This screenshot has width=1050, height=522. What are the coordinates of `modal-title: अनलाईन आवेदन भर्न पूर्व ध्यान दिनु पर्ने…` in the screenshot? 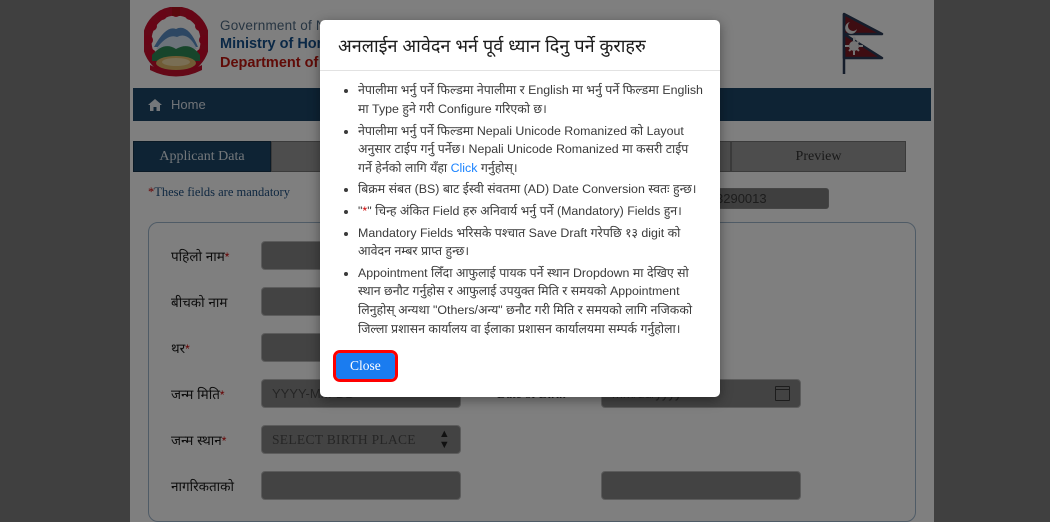 It's located at (492, 46).